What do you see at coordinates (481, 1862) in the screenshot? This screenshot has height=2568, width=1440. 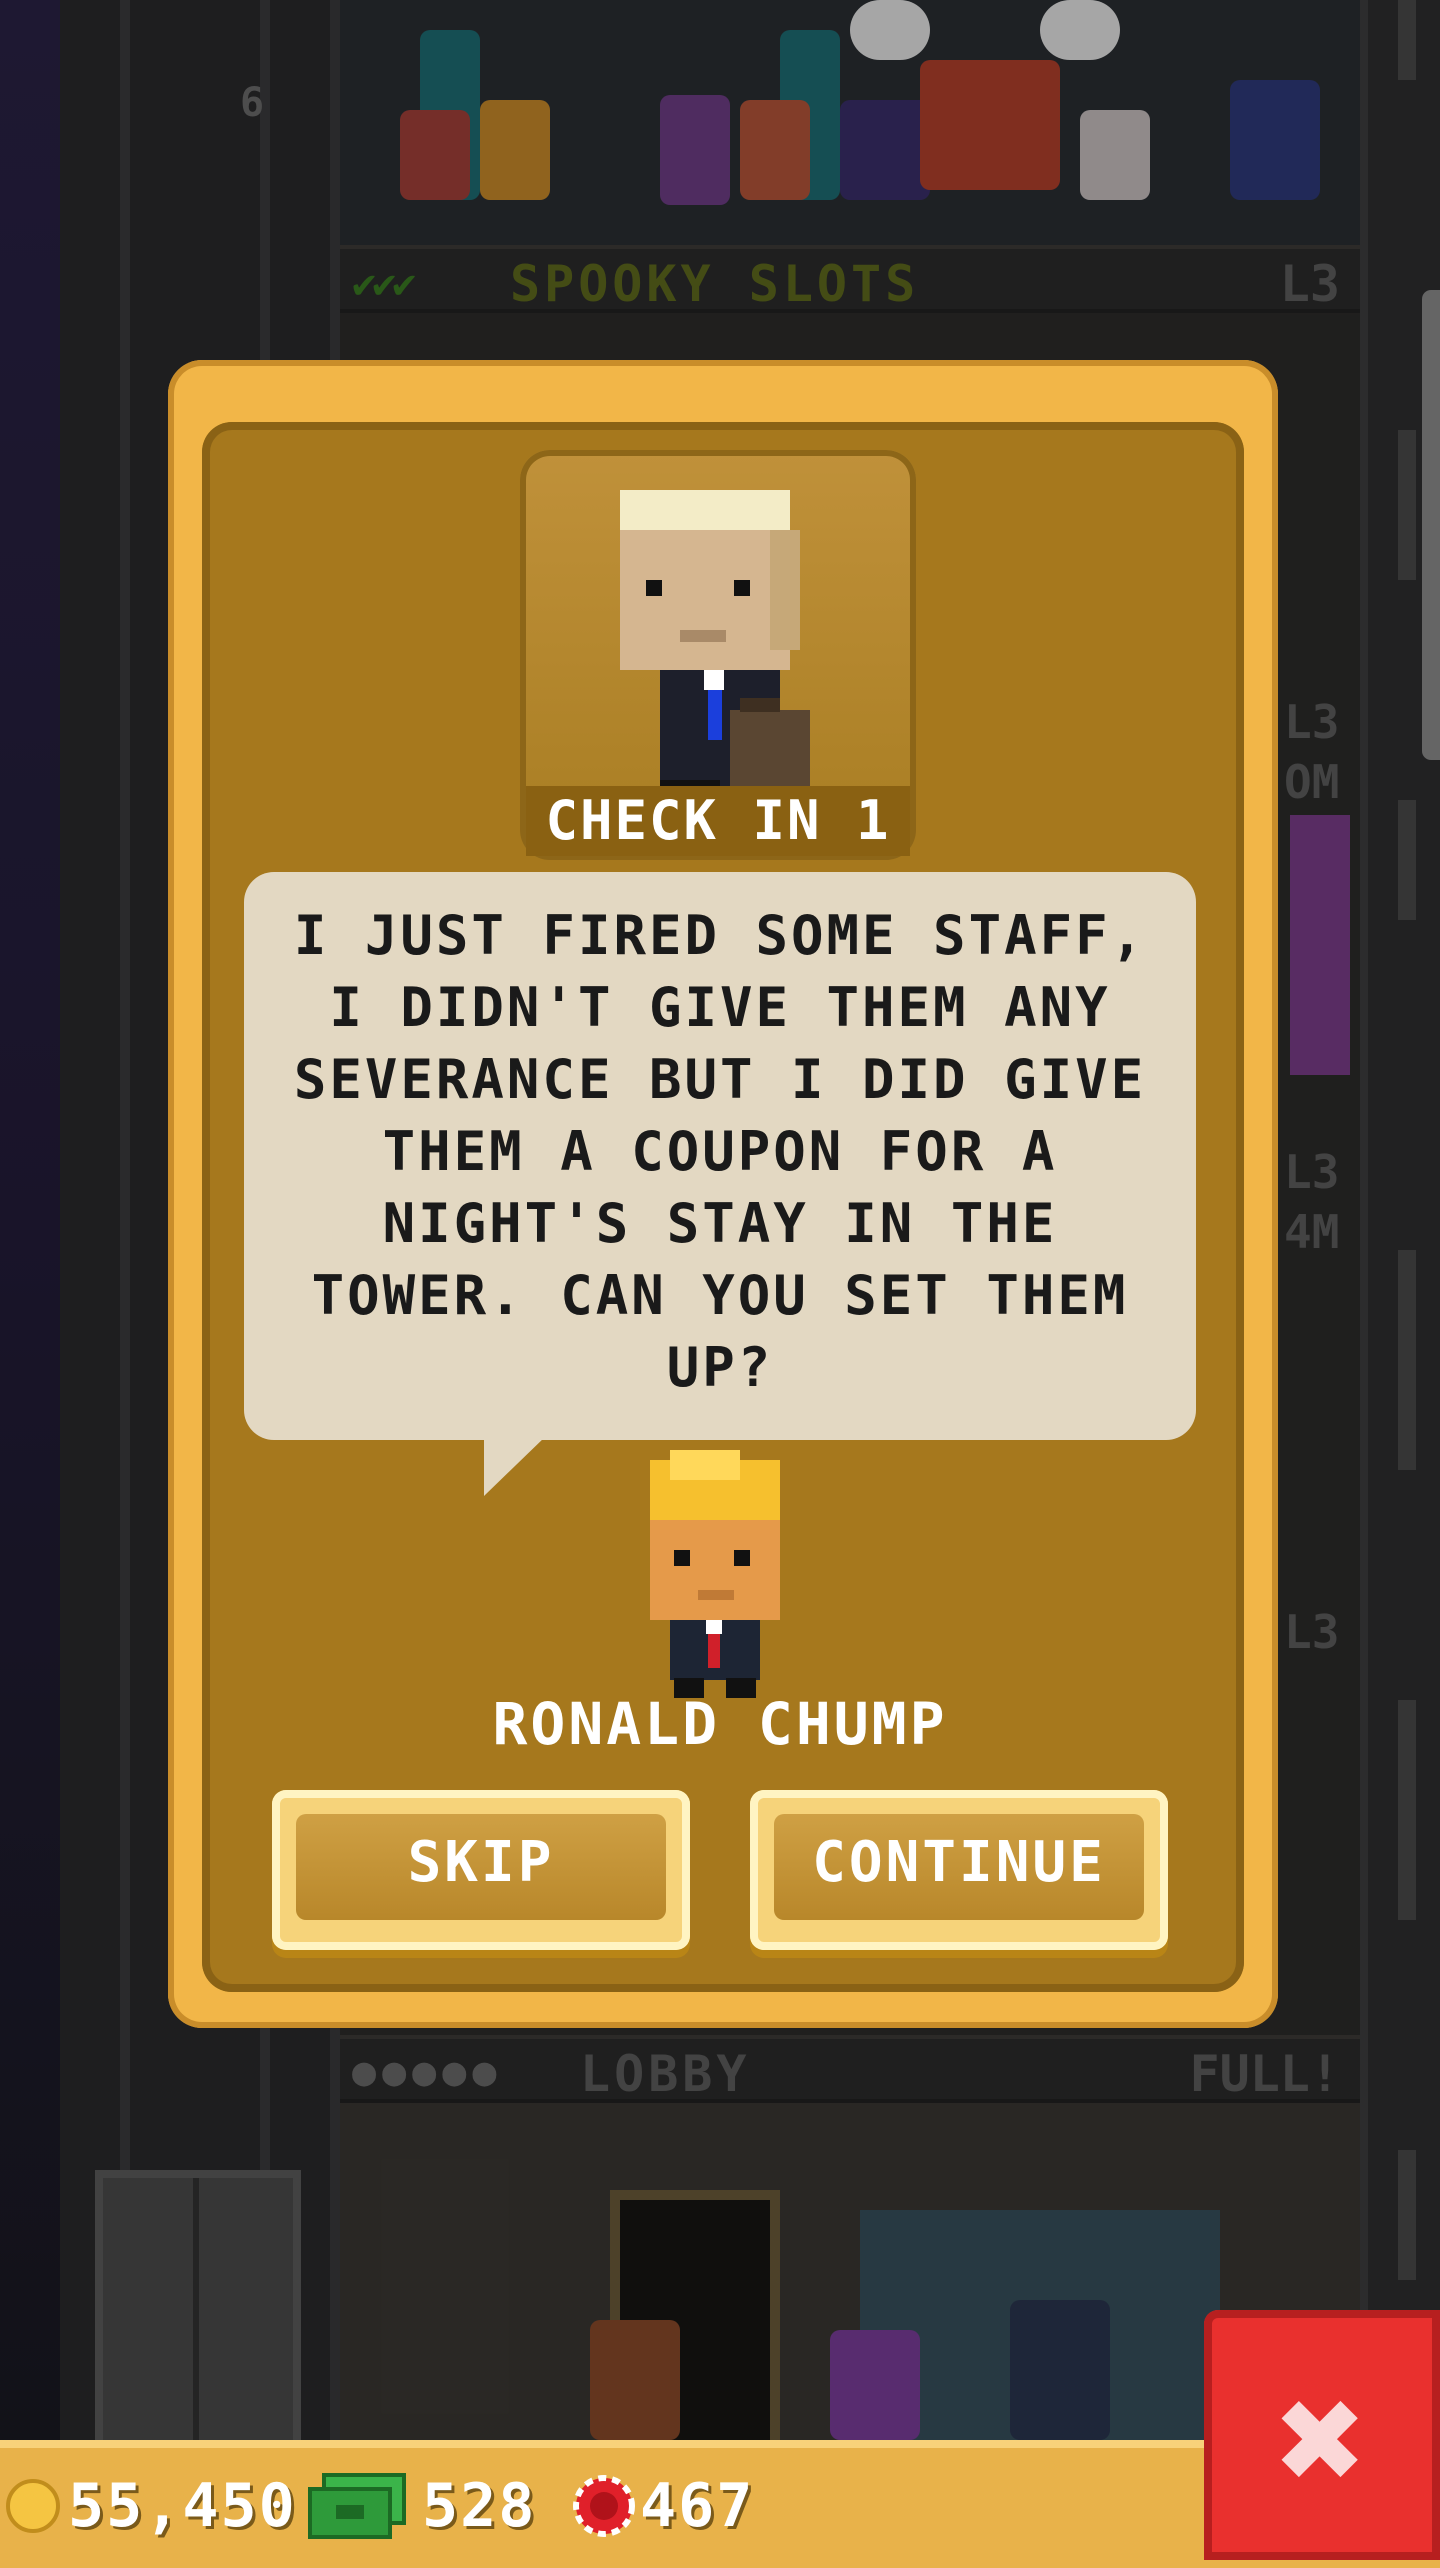 I see `skip-button-label: SKIP` at bounding box center [481, 1862].